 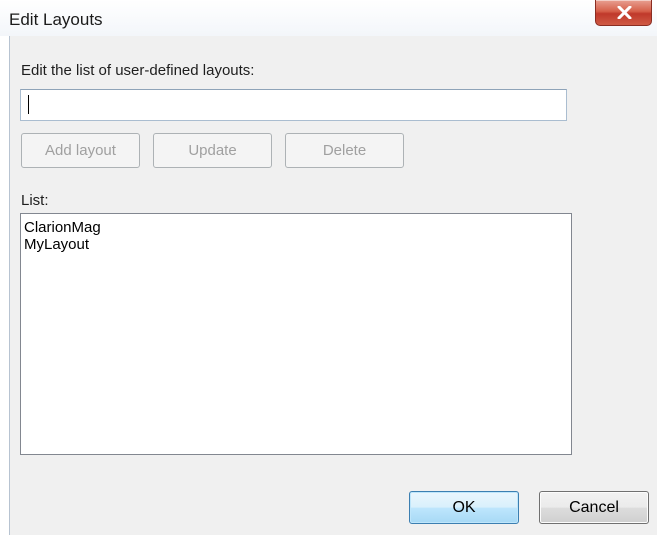 I want to click on close-button, so click(x=623, y=13).